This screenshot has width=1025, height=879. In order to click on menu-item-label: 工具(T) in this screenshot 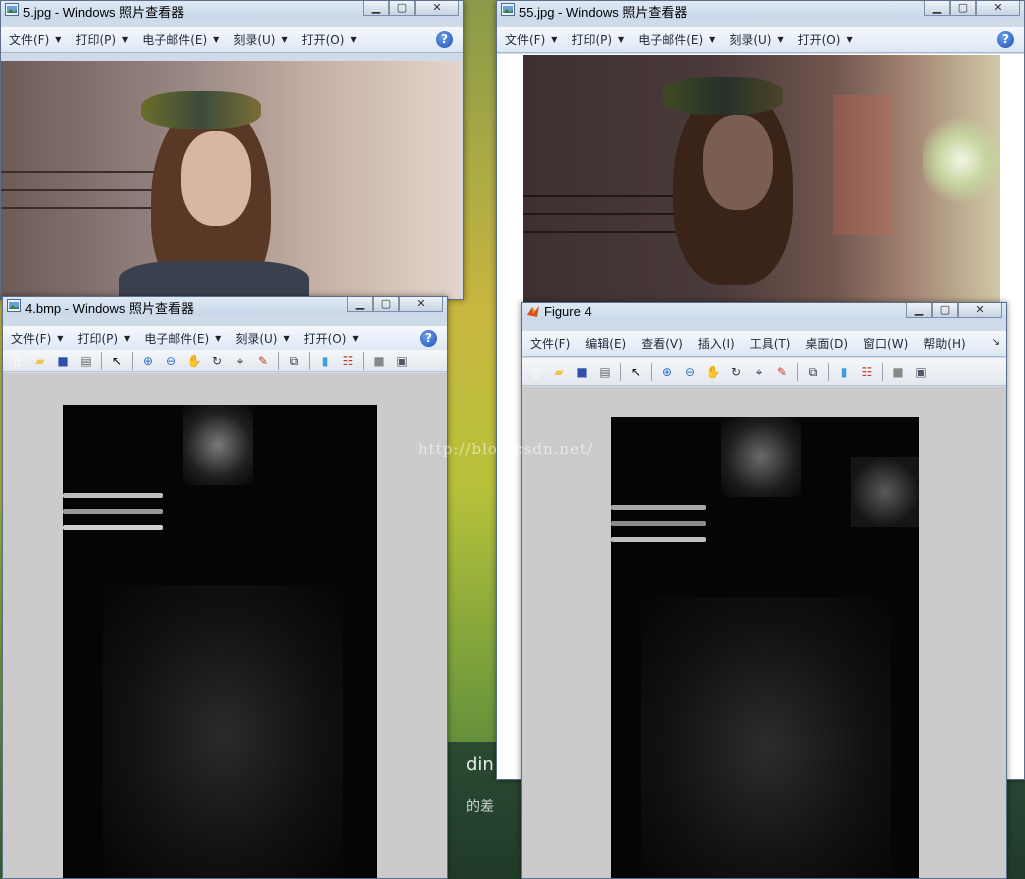, I will do `click(770, 344)`.